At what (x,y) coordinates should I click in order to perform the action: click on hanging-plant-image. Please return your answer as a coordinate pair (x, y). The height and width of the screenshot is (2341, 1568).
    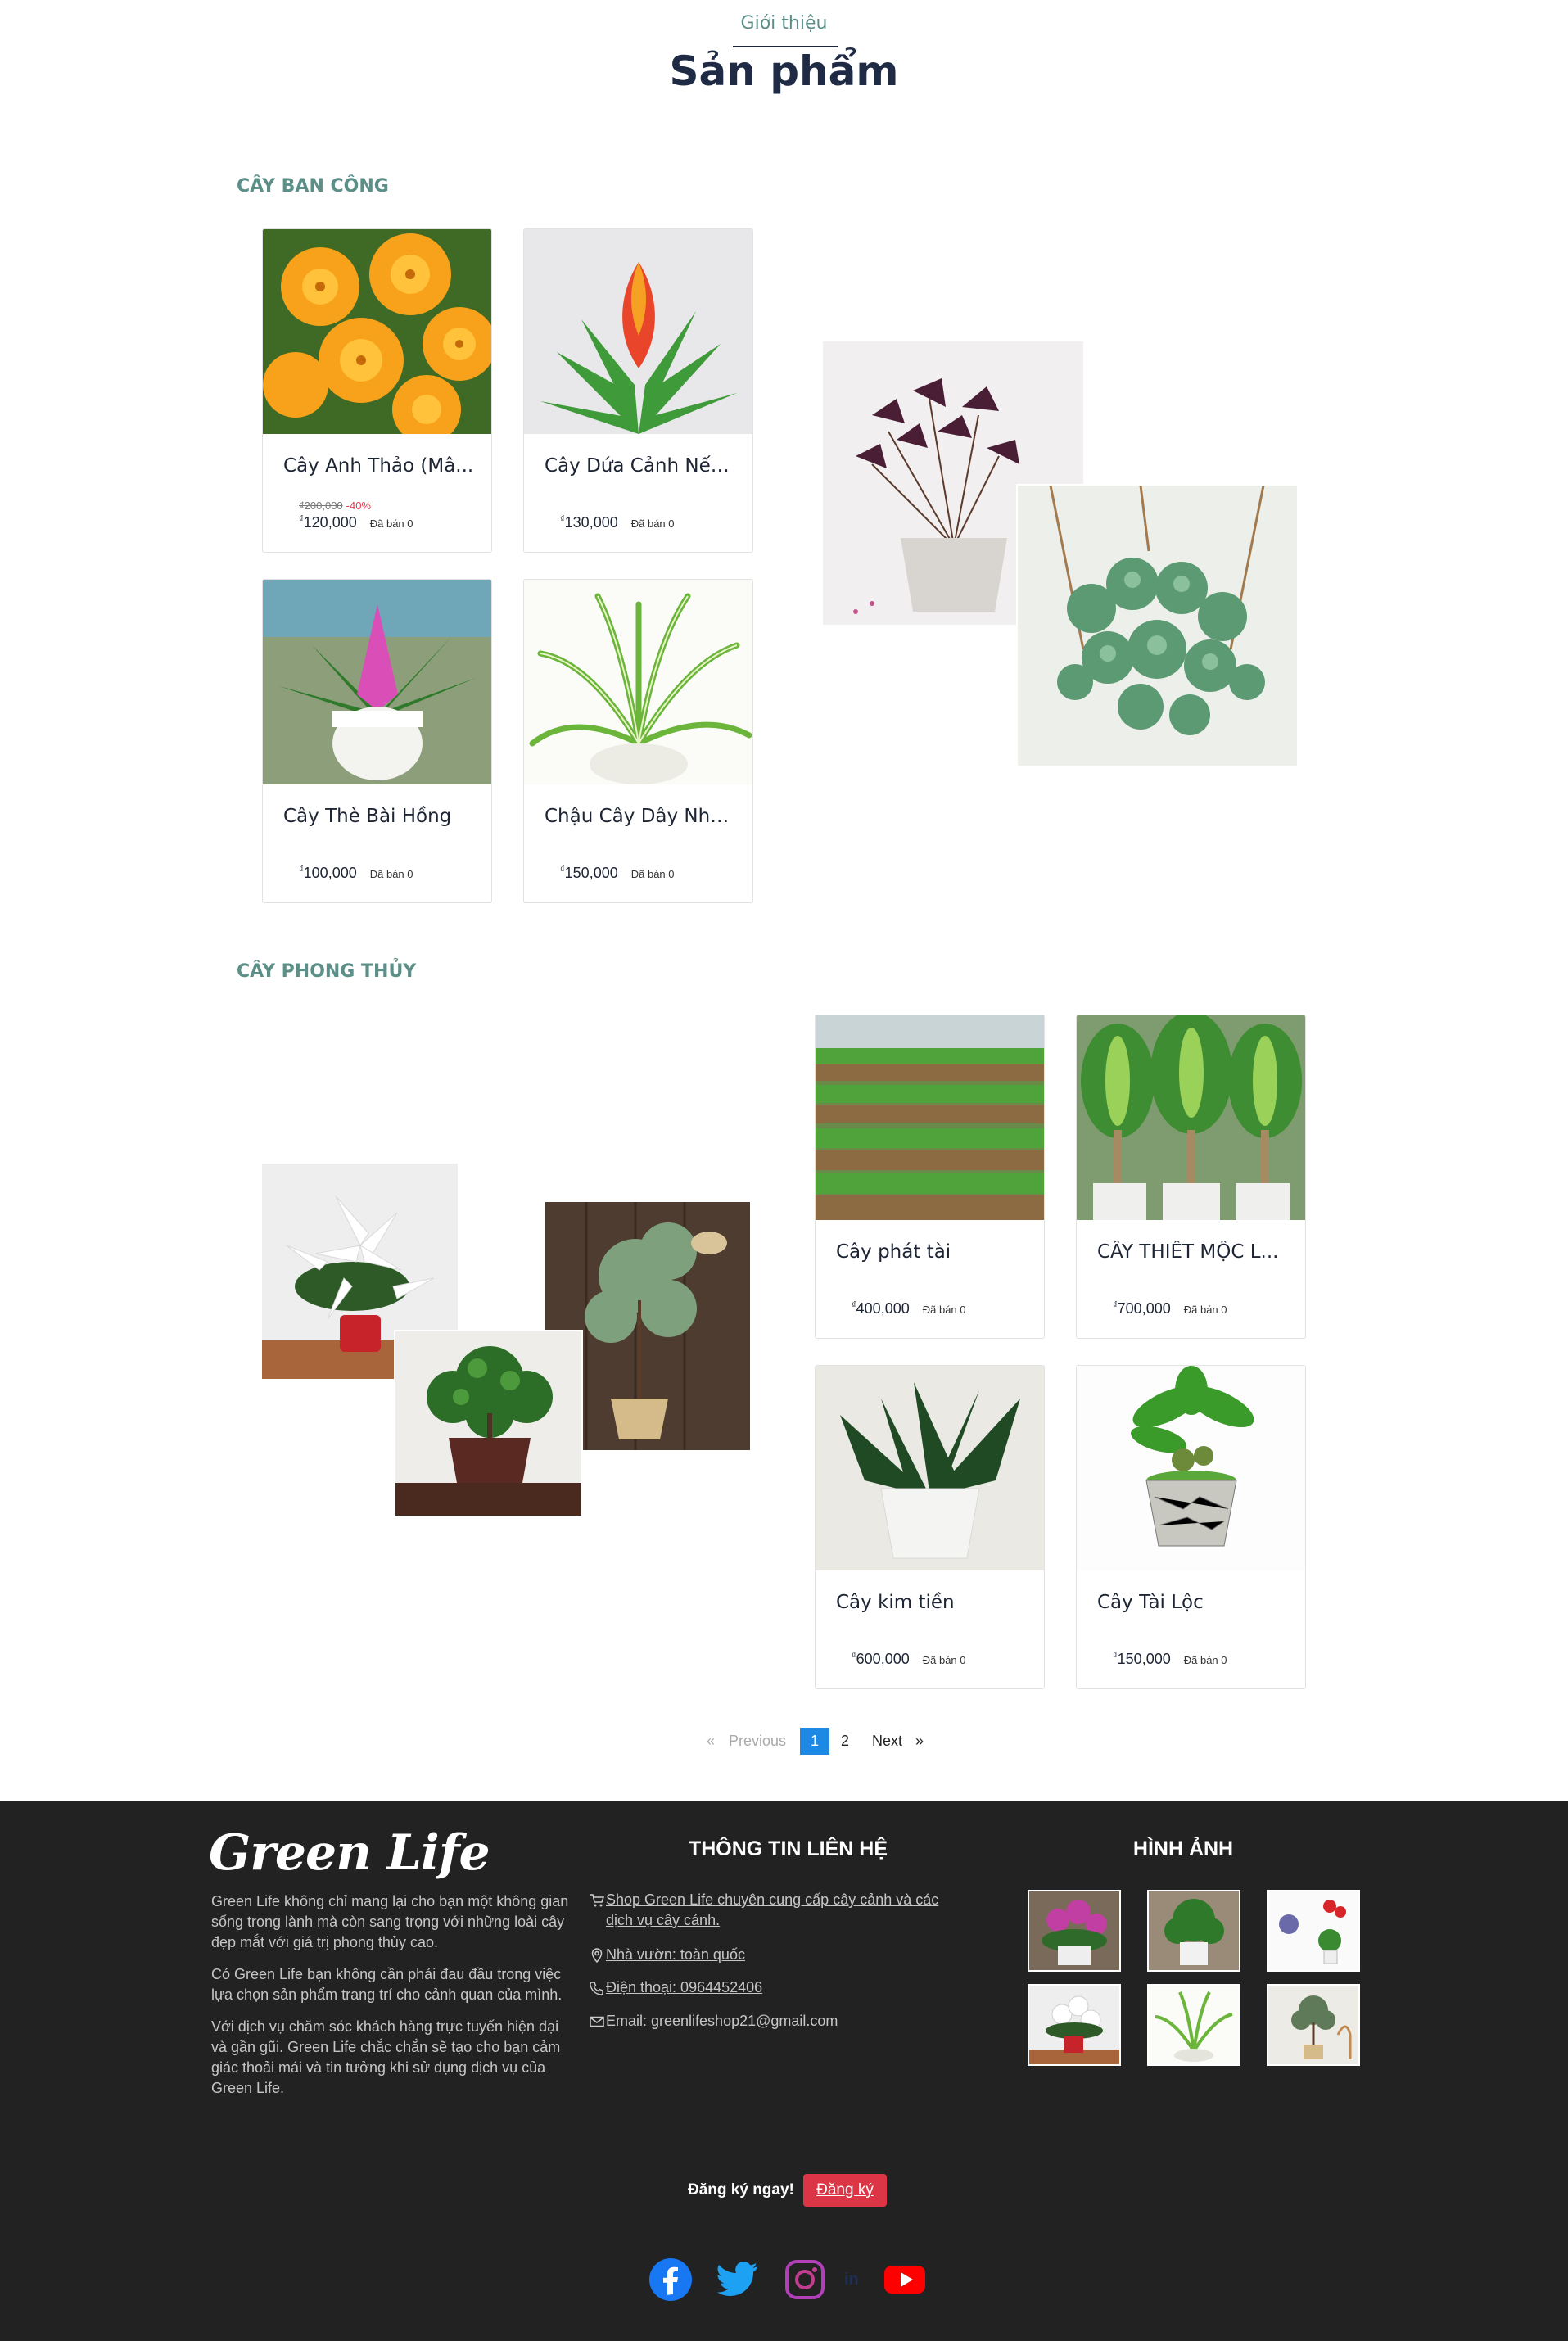
    Looking at the image, I should click on (1158, 625).